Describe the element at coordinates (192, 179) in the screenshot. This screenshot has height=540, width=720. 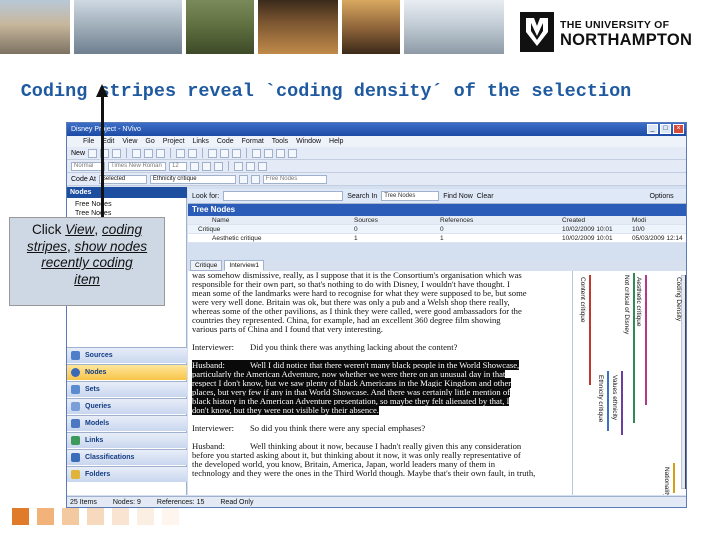
I see `code-node-select: Ethnicity critique` at that location.